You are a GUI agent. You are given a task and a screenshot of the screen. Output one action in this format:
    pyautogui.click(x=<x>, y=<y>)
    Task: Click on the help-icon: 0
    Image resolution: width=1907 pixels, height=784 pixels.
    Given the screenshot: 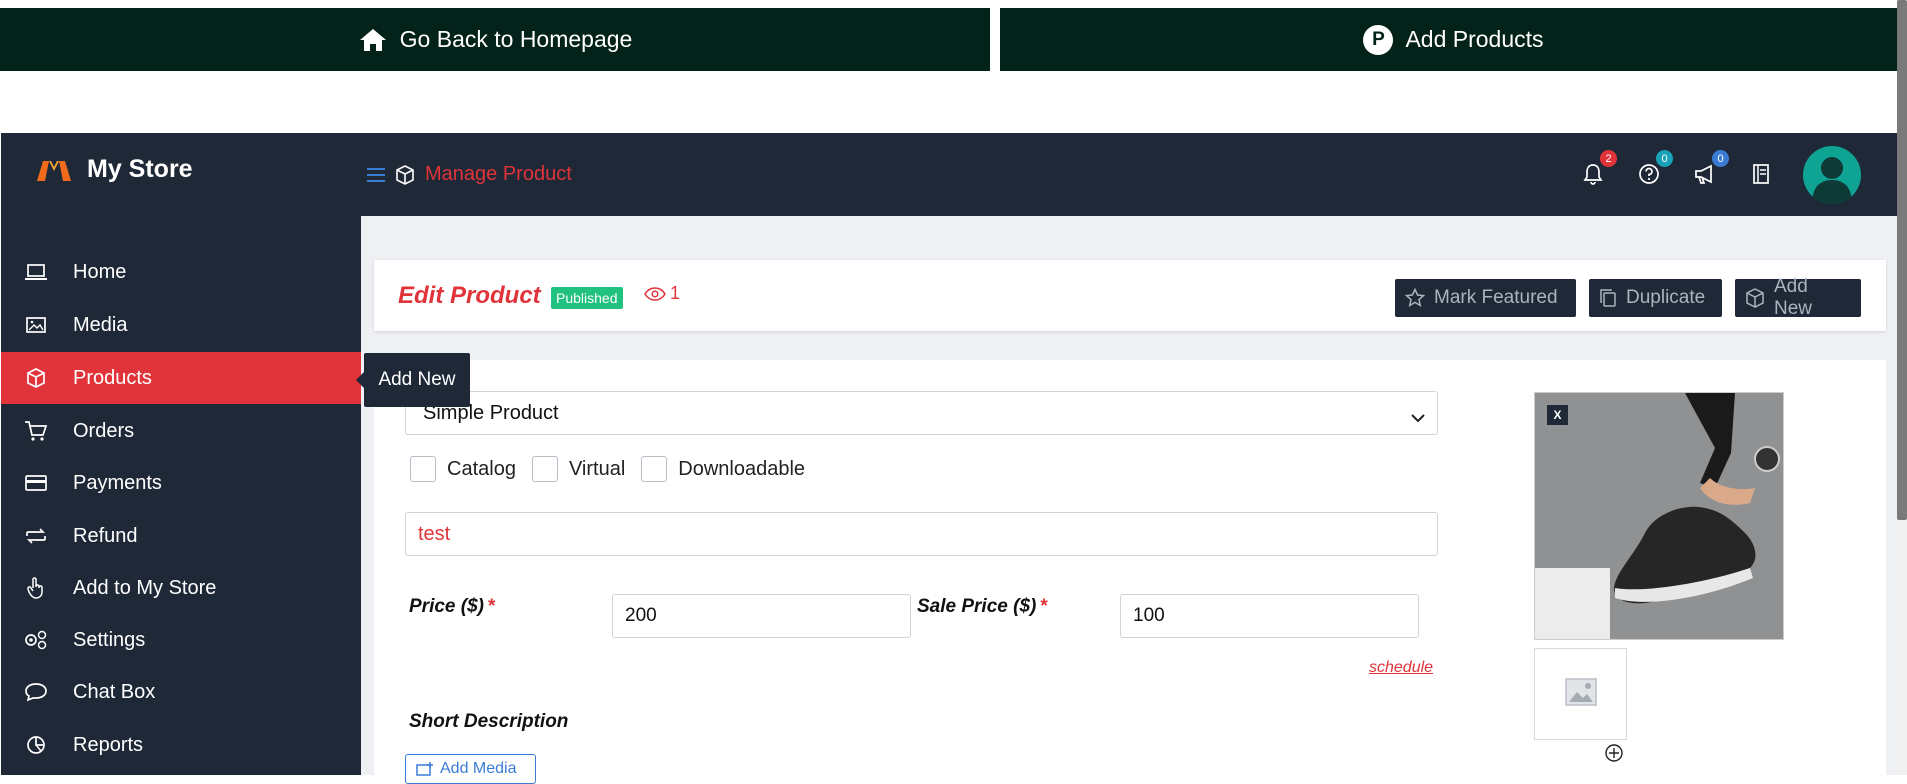 What is the action you would take?
    pyautogui.click(x=1654, y=169)
    